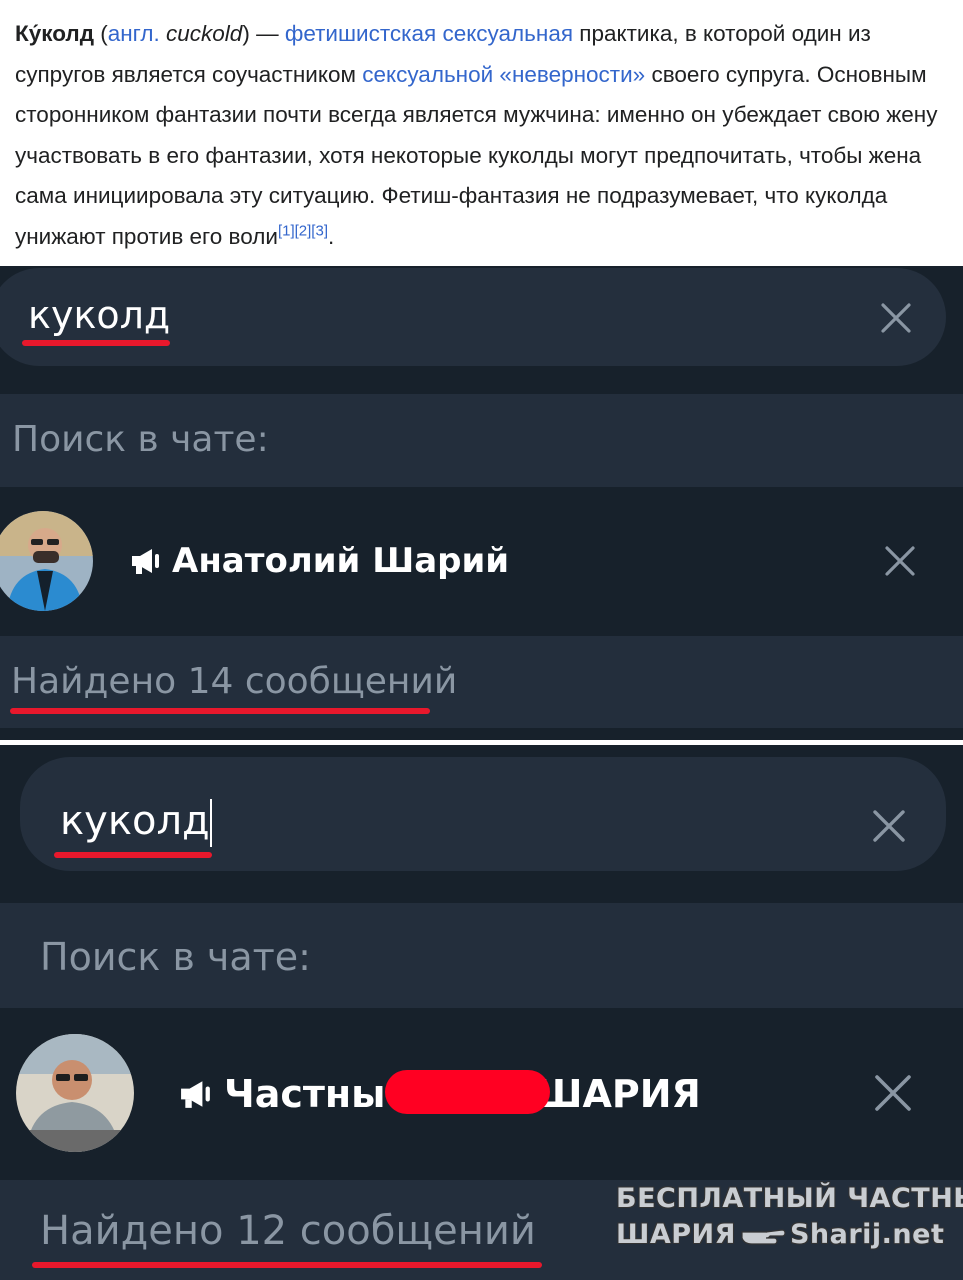  I want to click on wiki-references: [1][2][3], so click(303, 230).